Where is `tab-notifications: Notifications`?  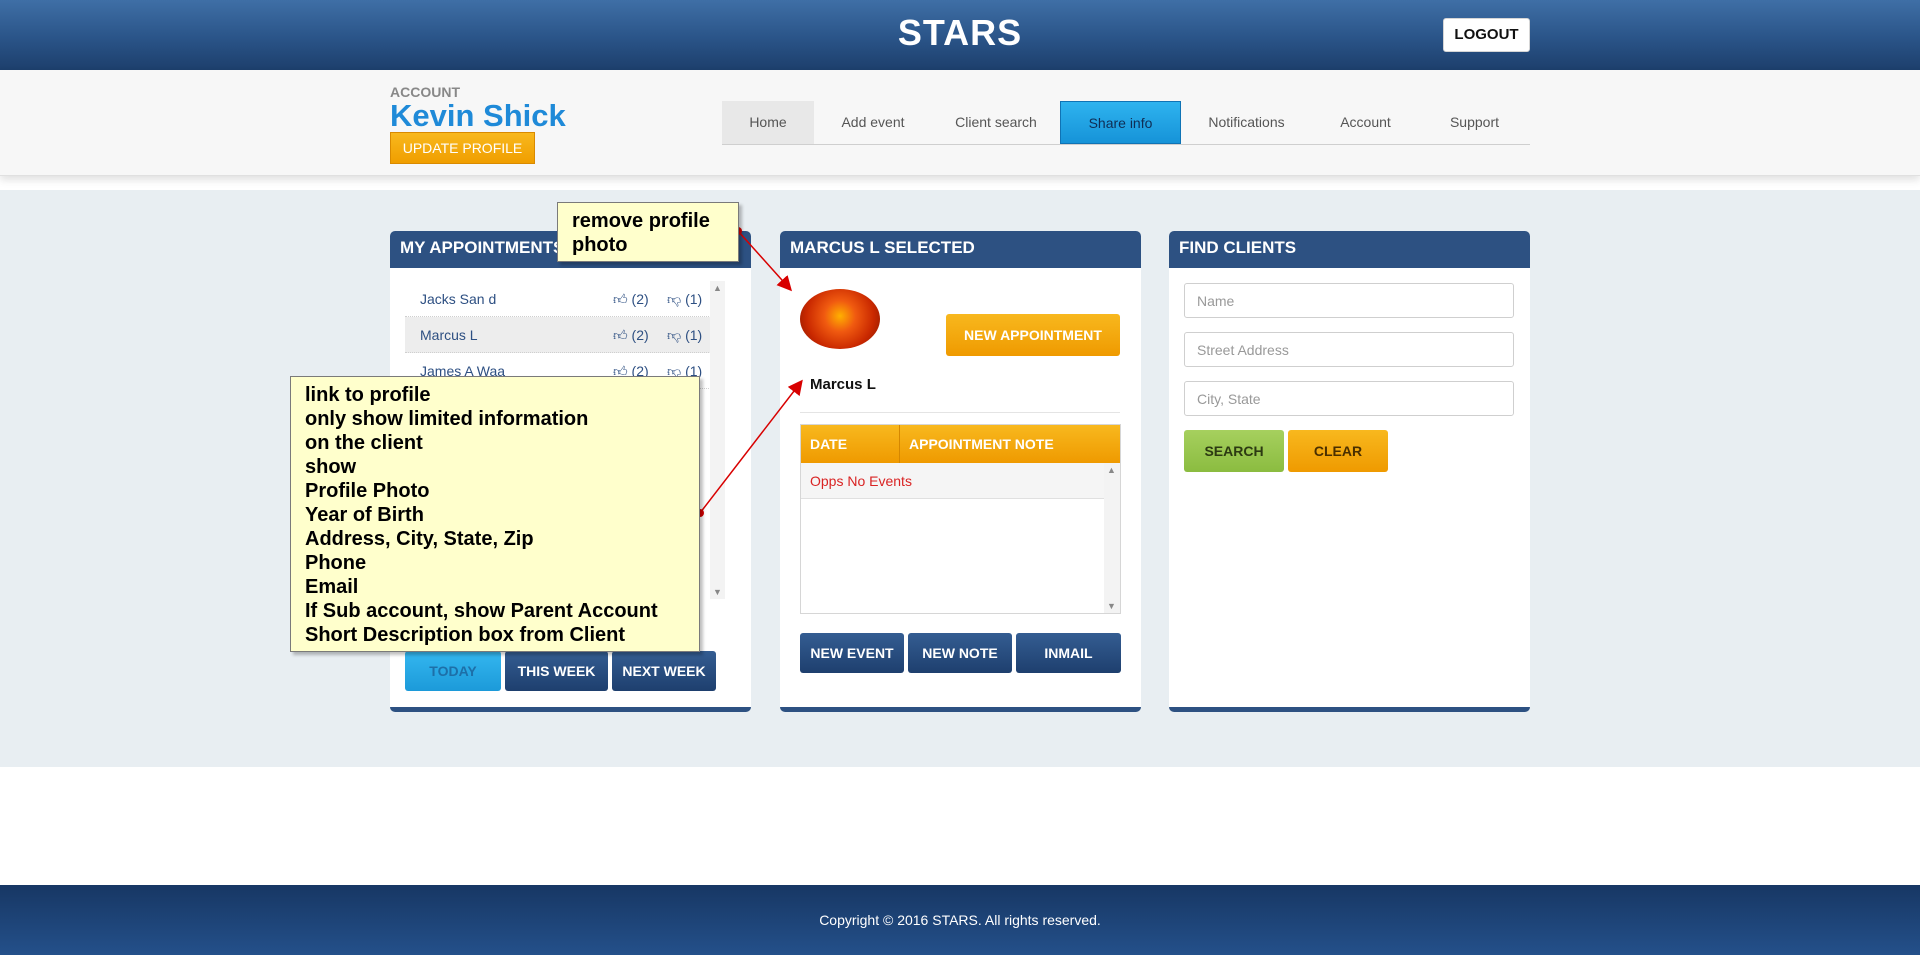 tab-notifications: Notifications is located at coordinates (1246, 122).